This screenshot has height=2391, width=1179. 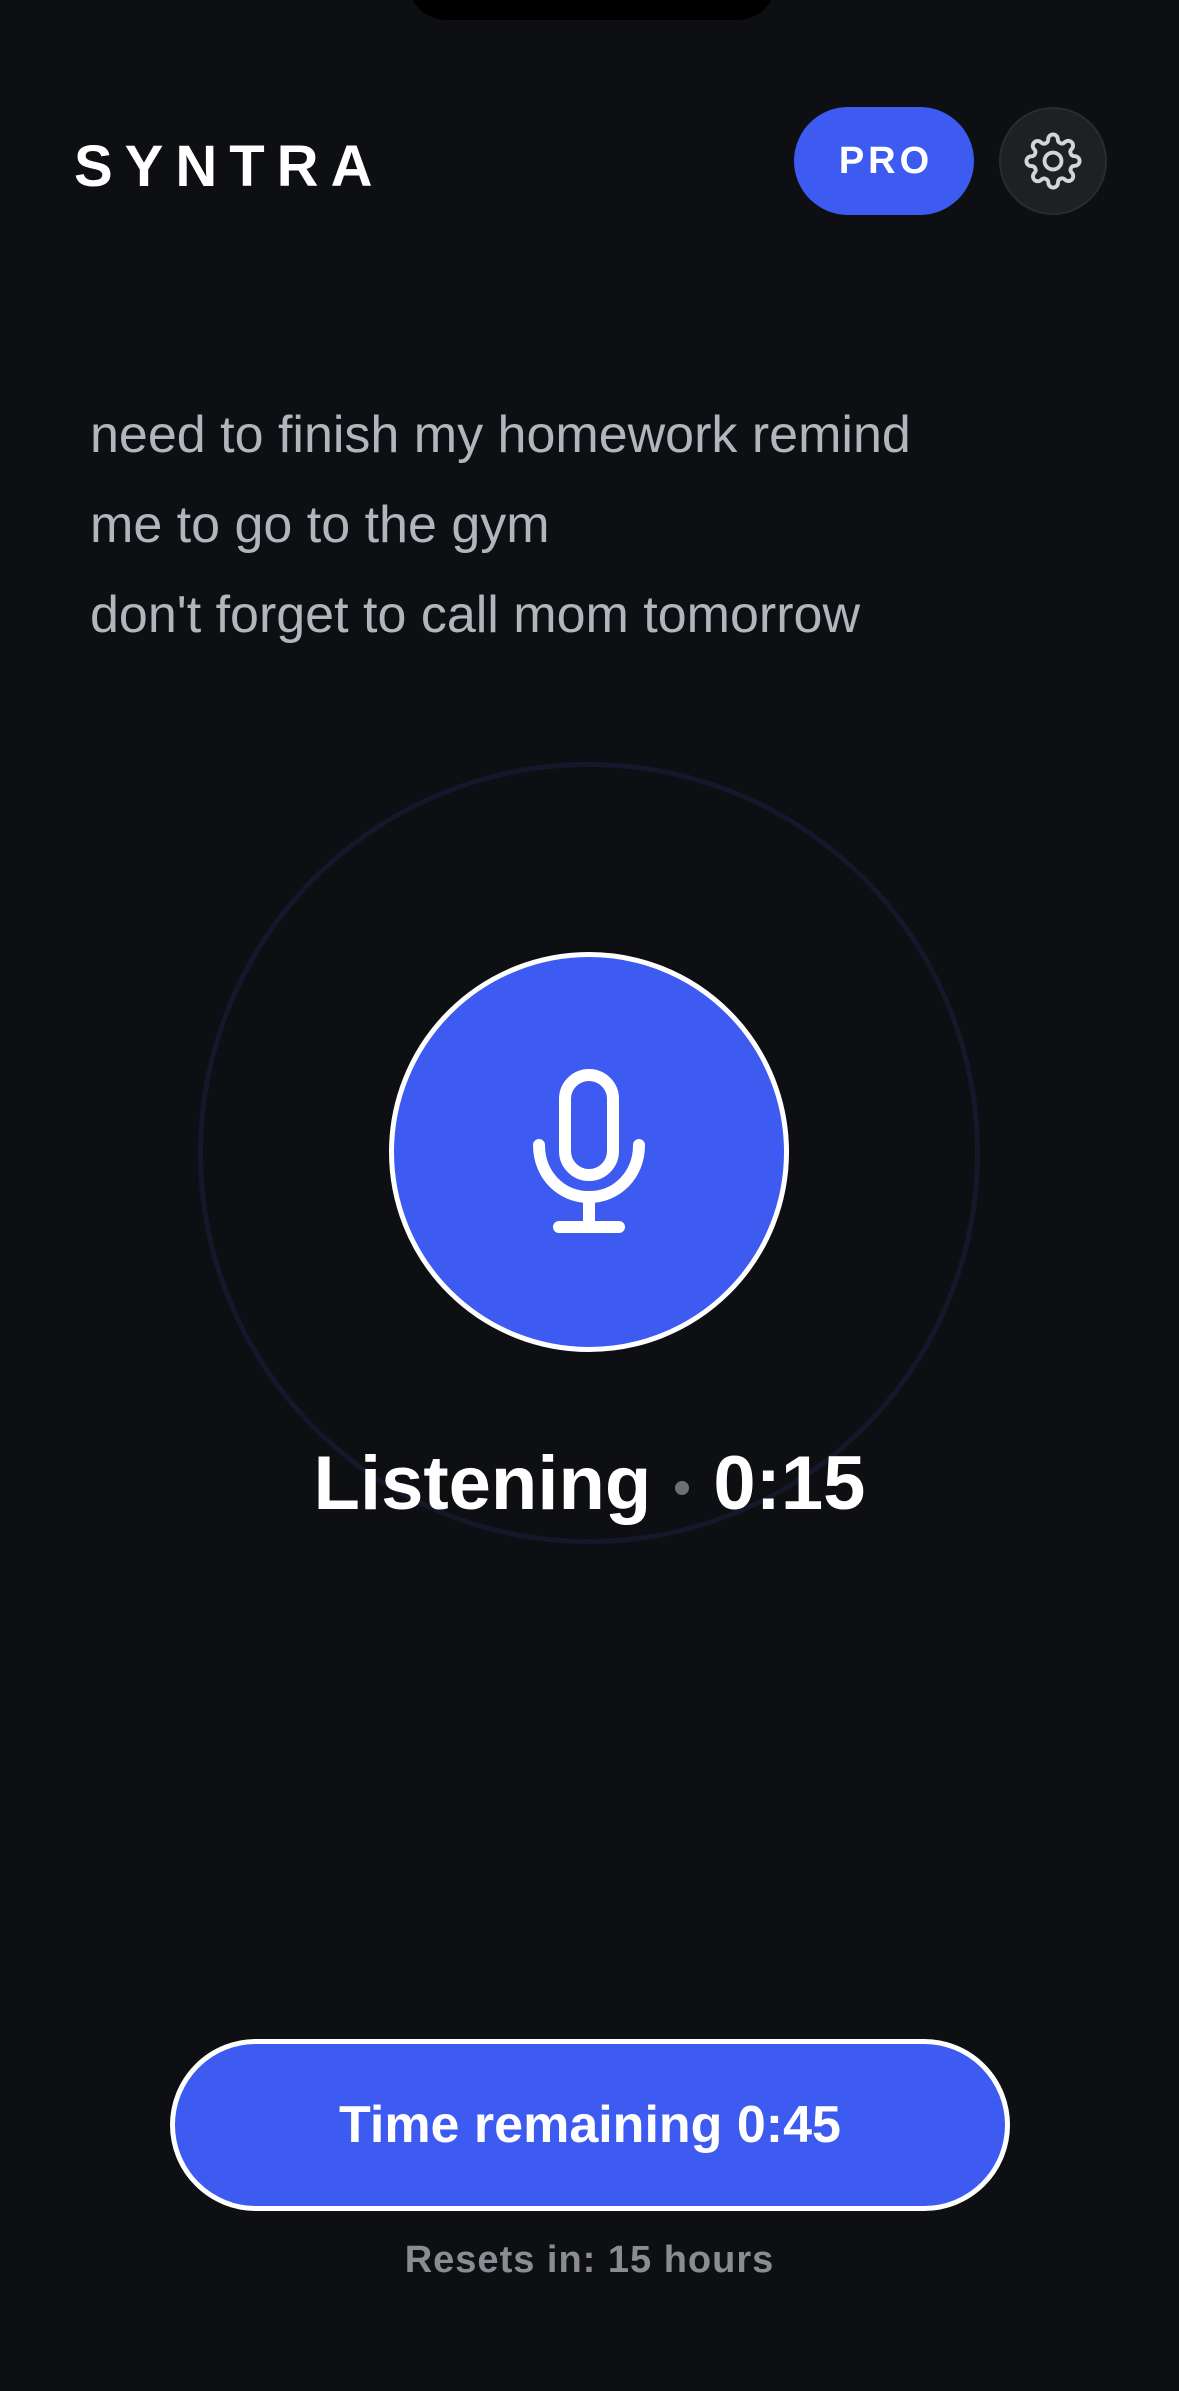 I want to click on record-button, so click(x=589, y=1152).